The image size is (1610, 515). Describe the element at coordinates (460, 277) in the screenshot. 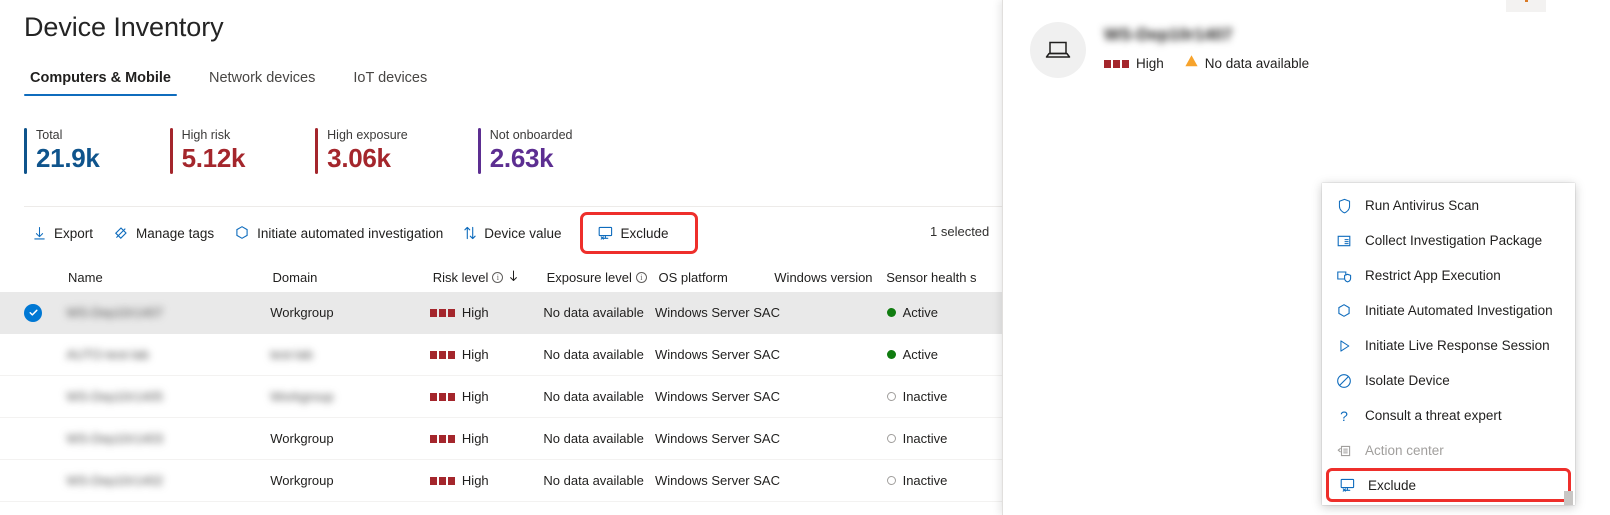

I see `column-label: Risk level` at that location.